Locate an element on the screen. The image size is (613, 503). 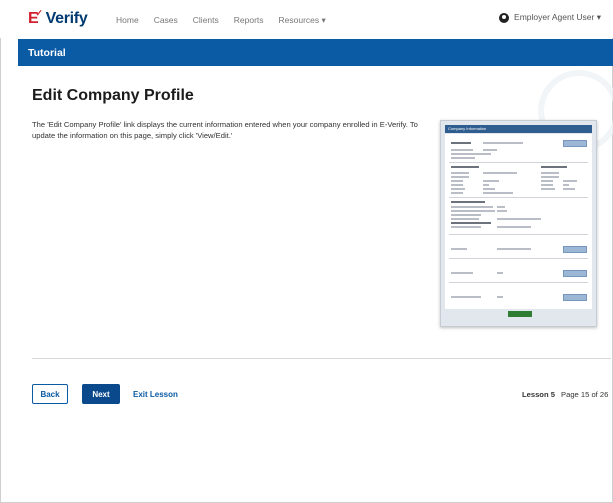
page-title: Edit Company Profile is located at coordinates (113, 95).